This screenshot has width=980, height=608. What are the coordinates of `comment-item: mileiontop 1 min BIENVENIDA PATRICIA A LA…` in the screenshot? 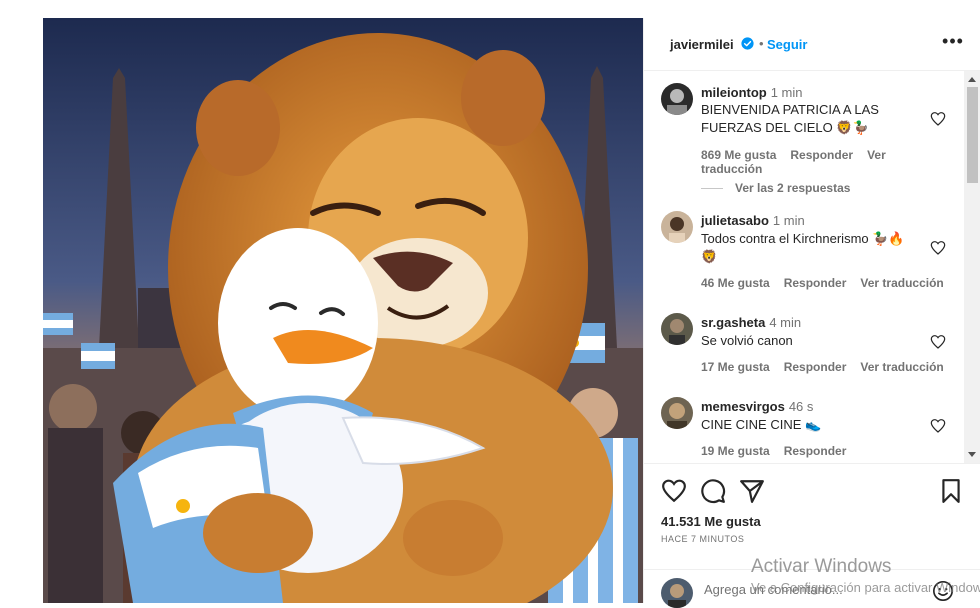 It's located at (804, 136).